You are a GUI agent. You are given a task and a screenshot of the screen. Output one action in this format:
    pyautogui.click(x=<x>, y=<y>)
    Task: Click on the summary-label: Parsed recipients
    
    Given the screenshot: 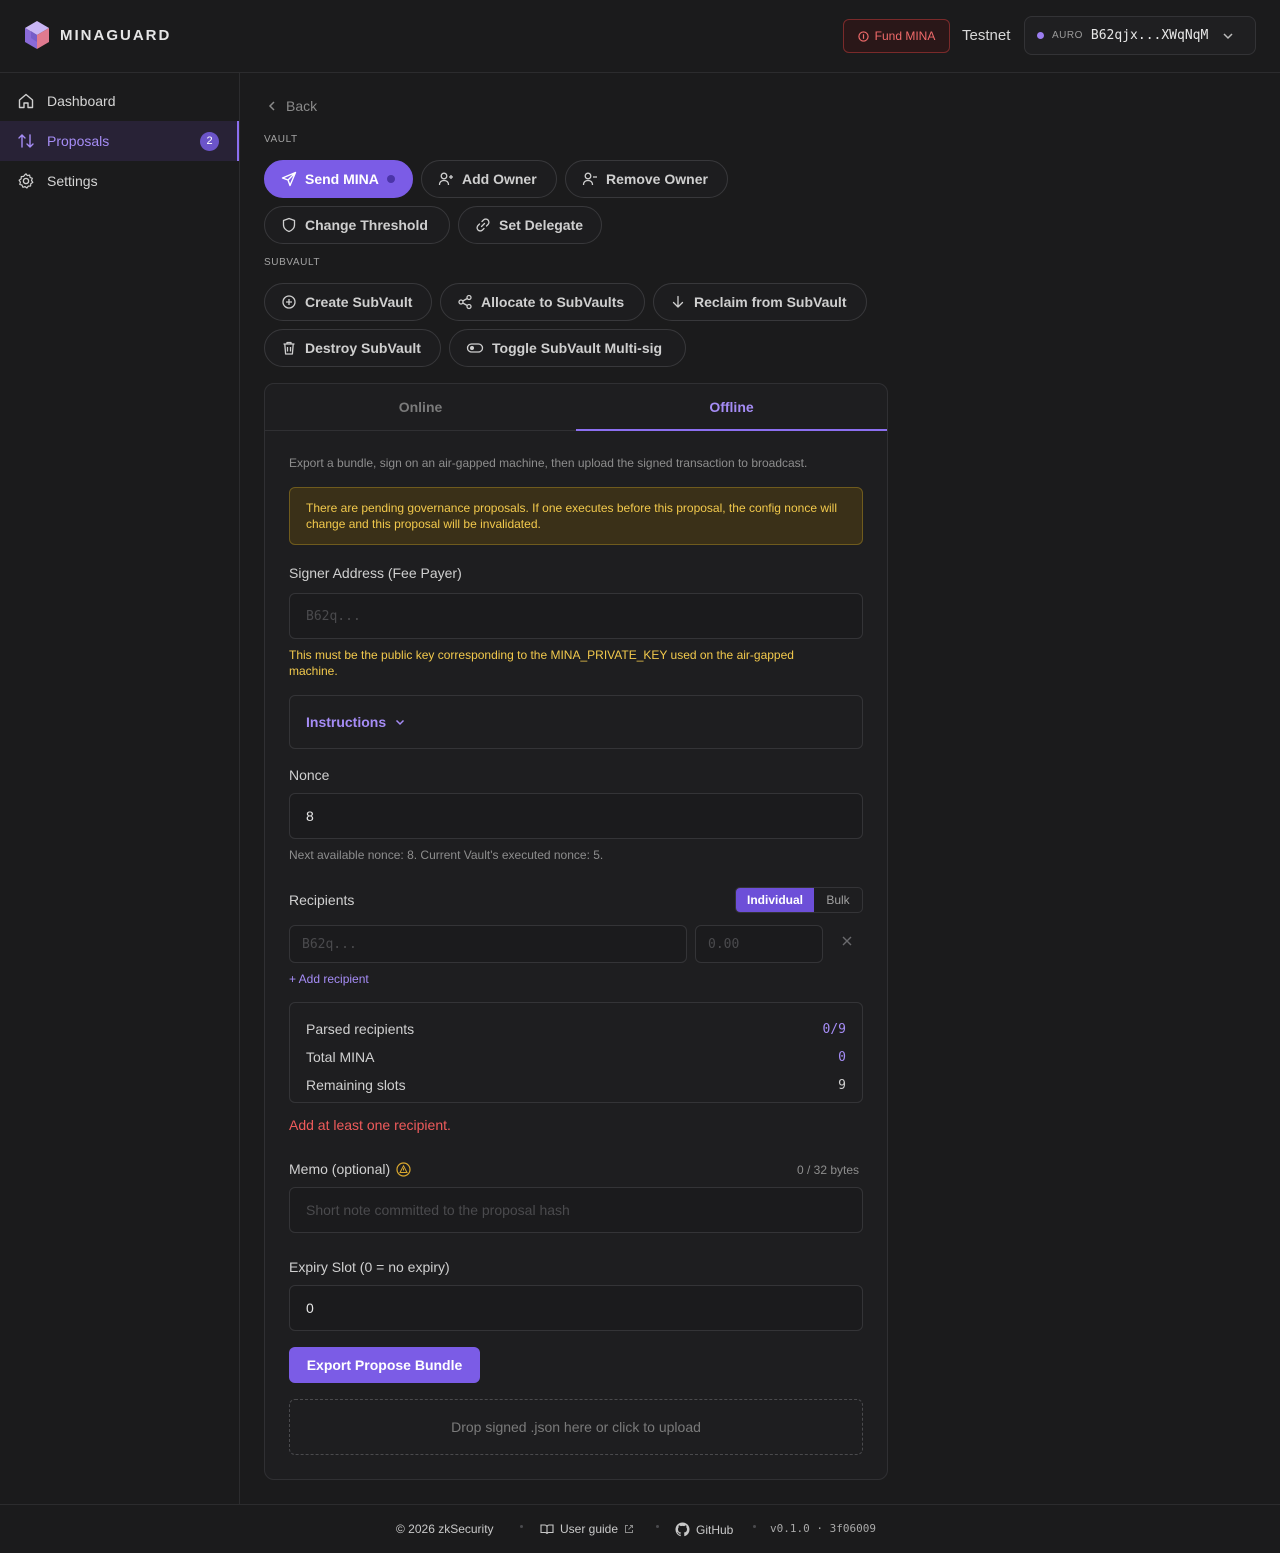 What is the action you would take?
    pyautogui.click(x=360, y=1029)
    